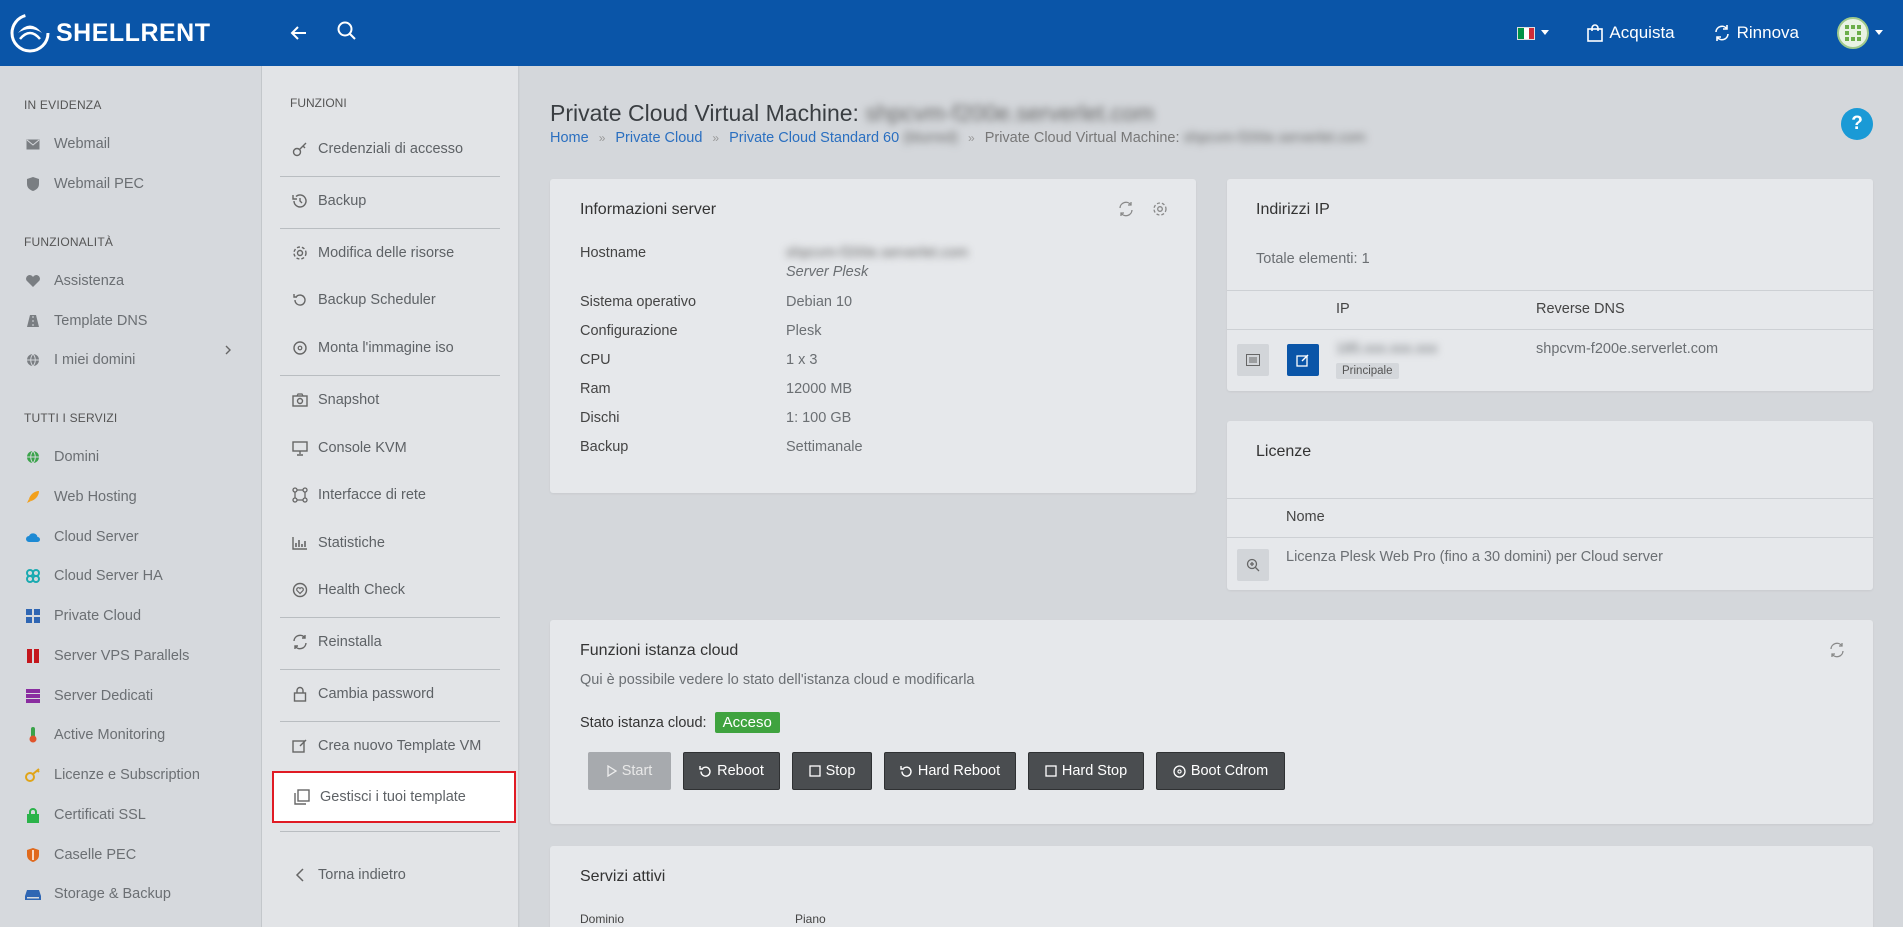  I want to click on function-backup-scheduler: Backup Scheduler, so click(390, 300).